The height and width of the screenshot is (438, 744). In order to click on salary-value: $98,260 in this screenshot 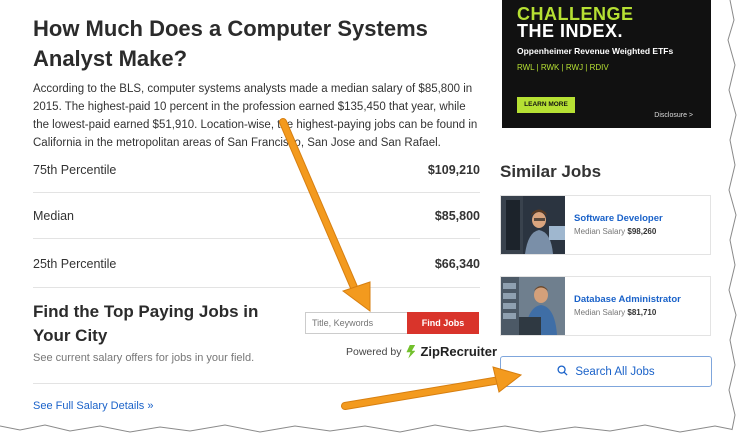, I will do `click(642, 231)`.